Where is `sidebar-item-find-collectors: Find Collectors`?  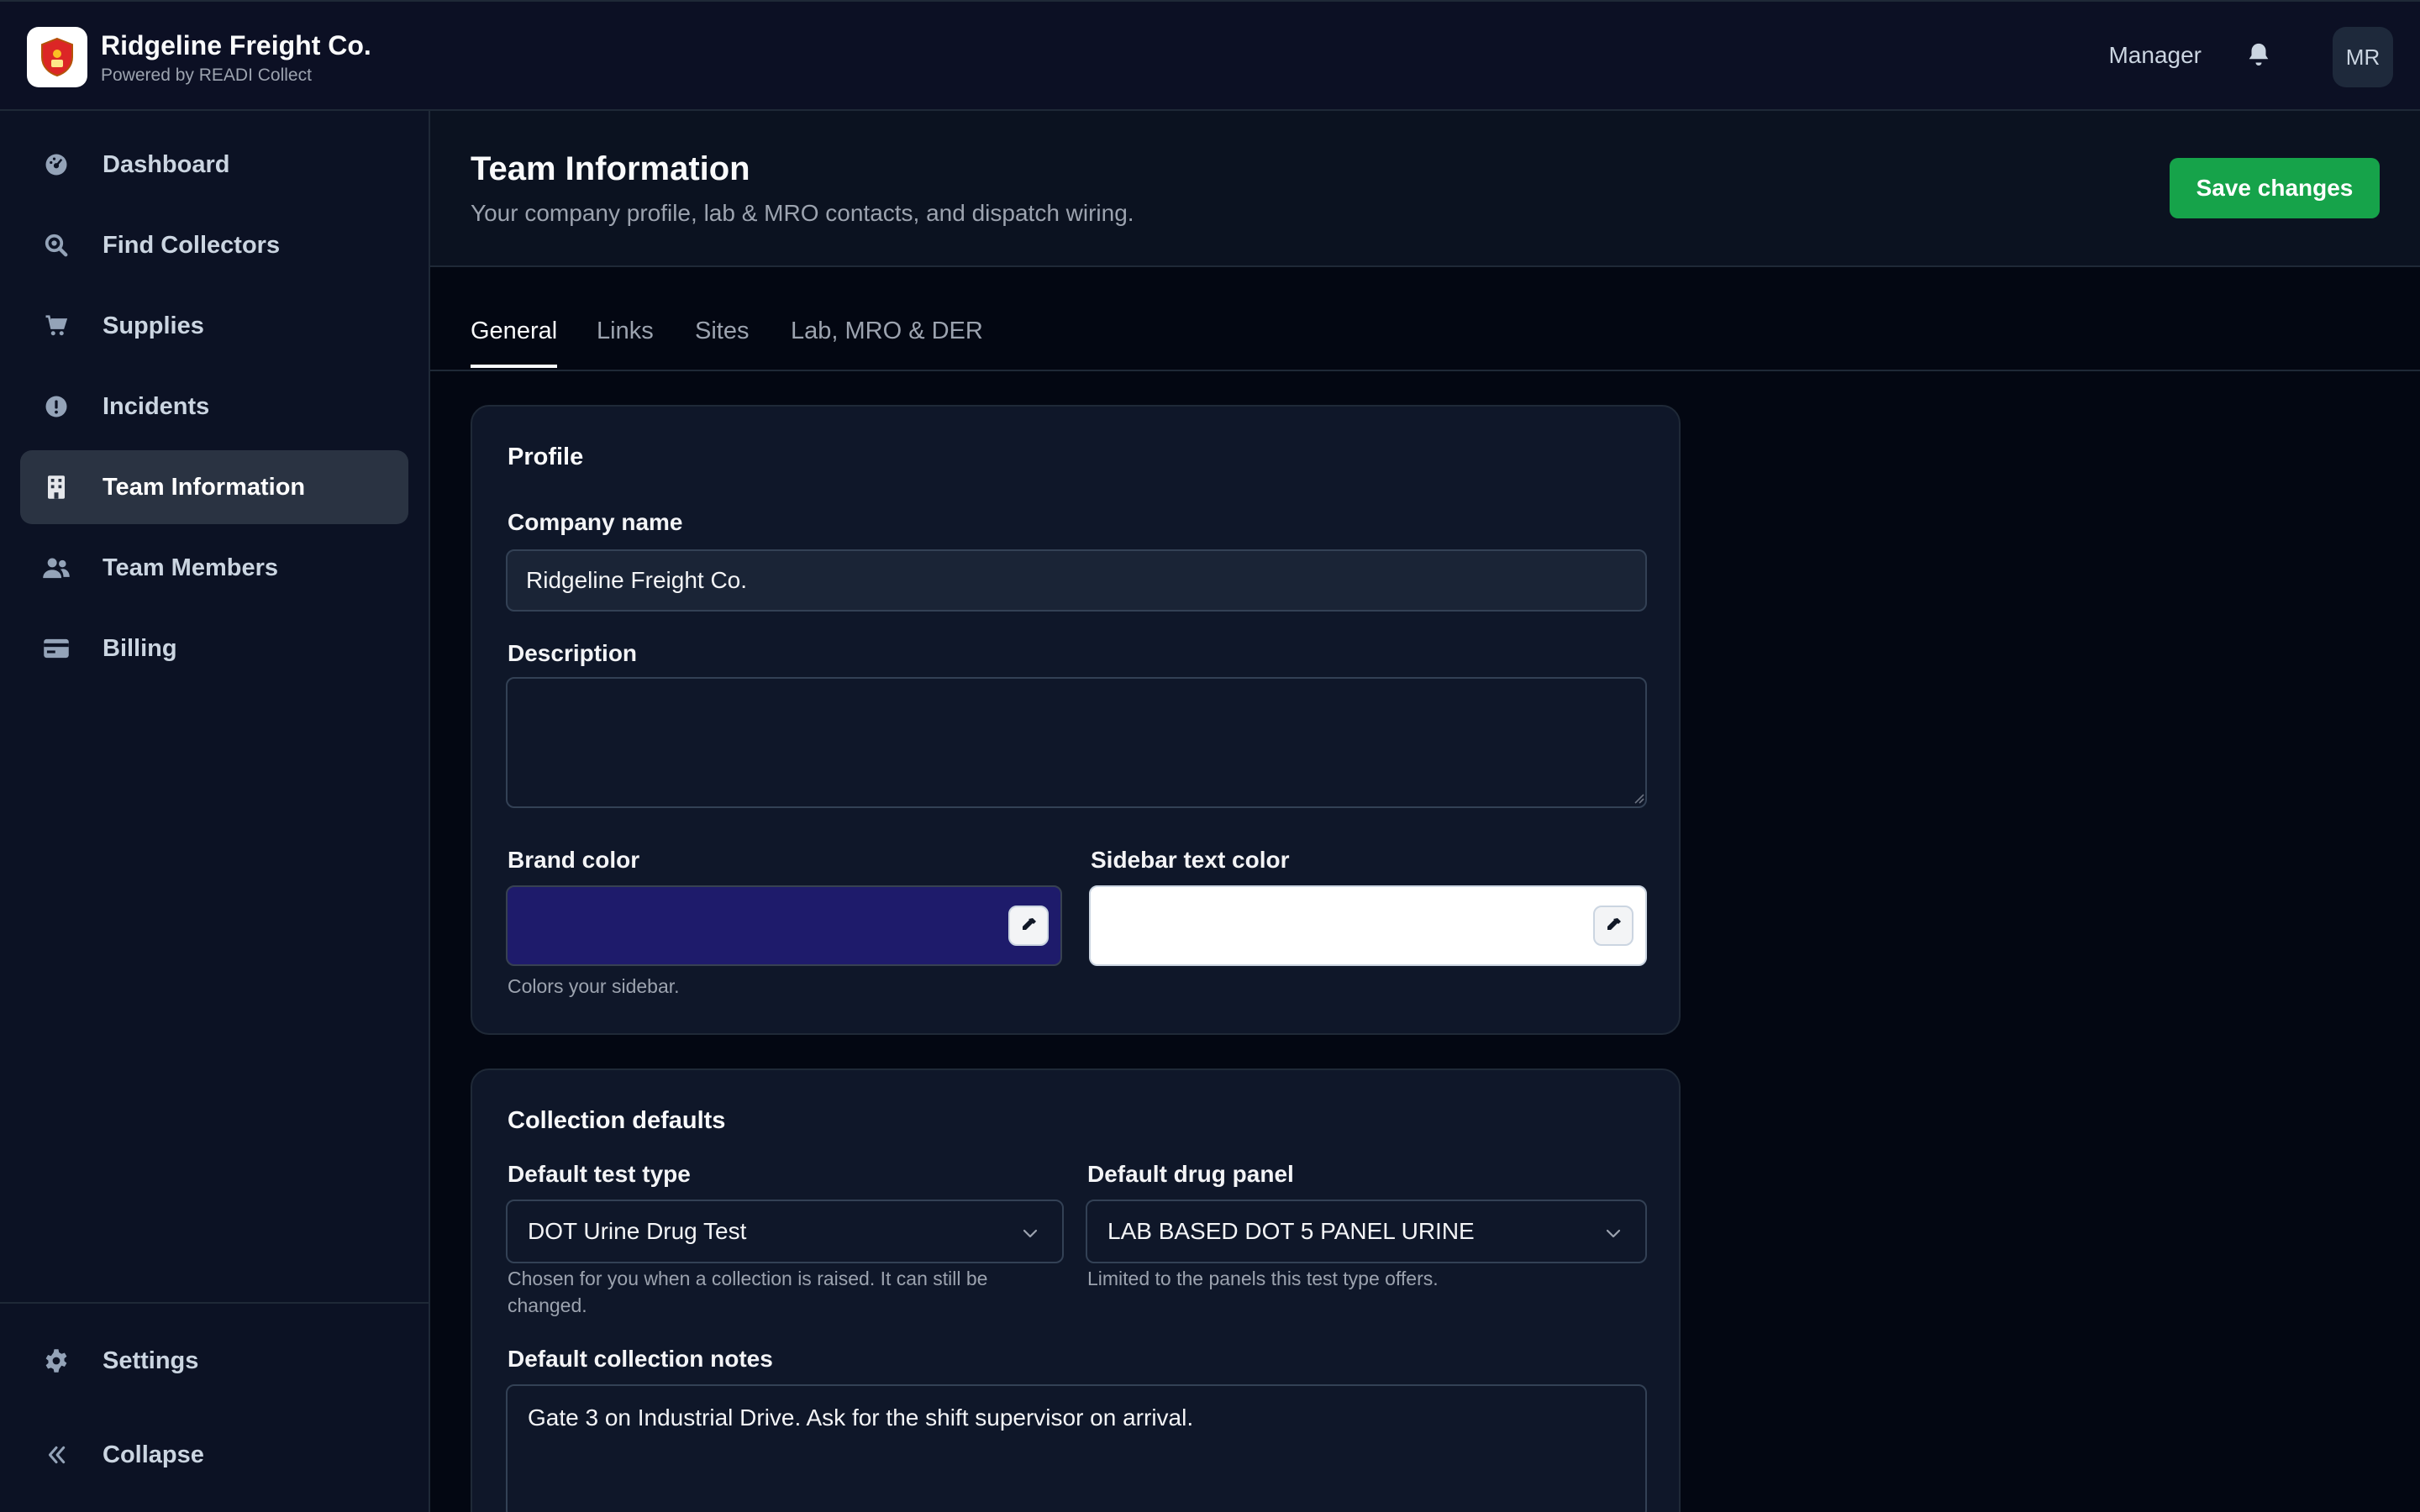
sidebar-item-find-collectors: Find Collectors is located at coordinates (214, 245).